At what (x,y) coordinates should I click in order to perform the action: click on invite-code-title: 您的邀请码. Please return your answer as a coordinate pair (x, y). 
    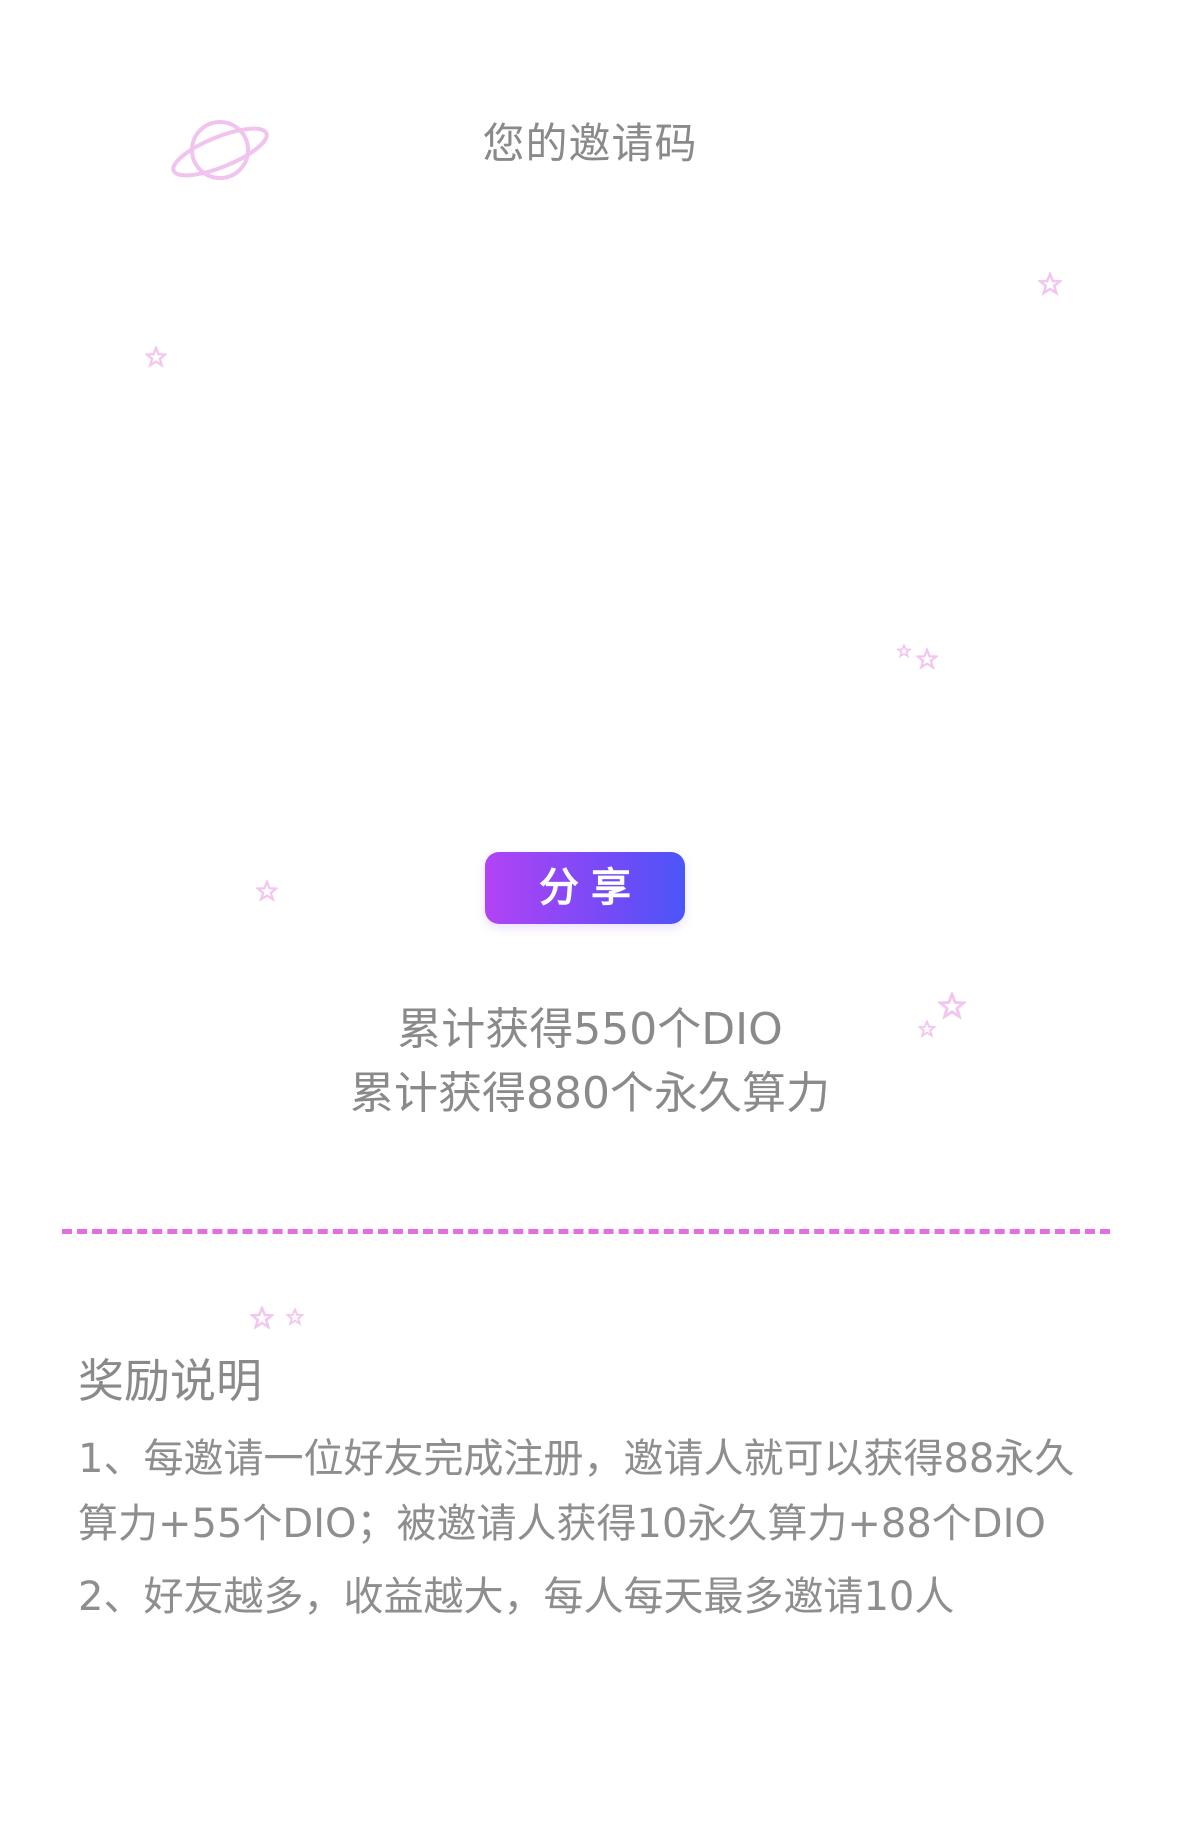
    Looking at the image, I should click on (590, 143).